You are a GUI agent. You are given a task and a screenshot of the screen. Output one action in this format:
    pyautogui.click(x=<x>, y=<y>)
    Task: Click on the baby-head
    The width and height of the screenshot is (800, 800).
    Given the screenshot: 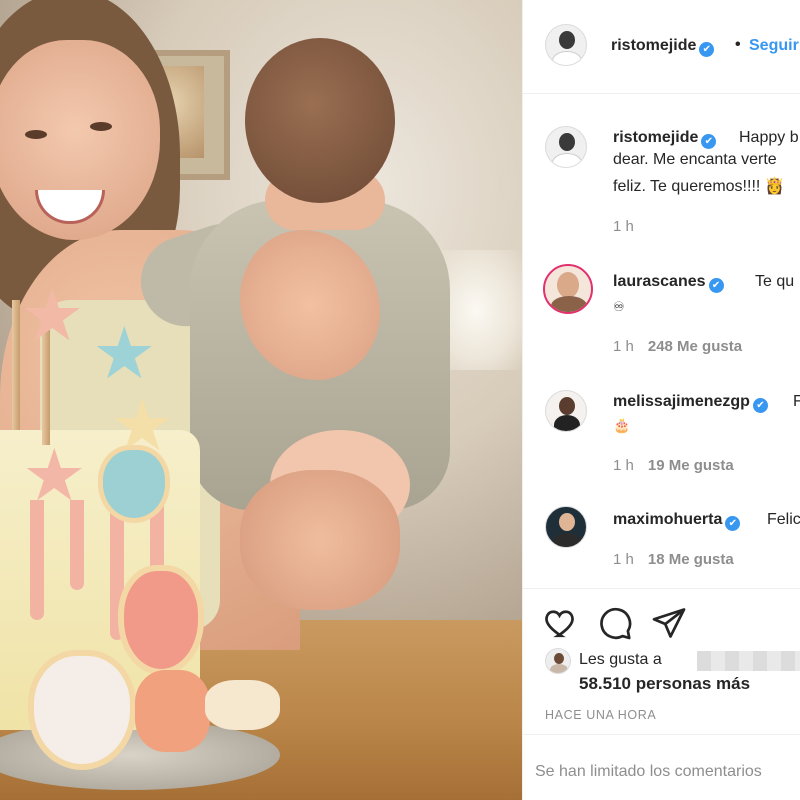 What is the action you would take?
    pyautogui.click(x=320, y=120)
    